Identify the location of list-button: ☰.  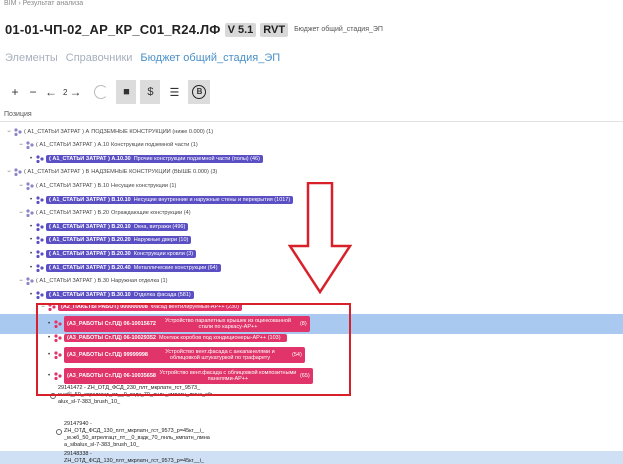
(174, 92).